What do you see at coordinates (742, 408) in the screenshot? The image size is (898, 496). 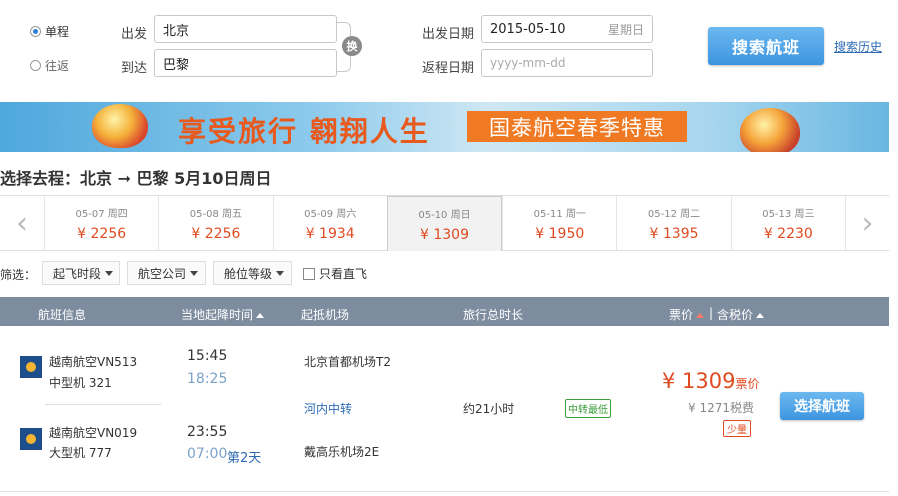 I see `tax-price-suffix: 税费` at bounding box center [742, 408].